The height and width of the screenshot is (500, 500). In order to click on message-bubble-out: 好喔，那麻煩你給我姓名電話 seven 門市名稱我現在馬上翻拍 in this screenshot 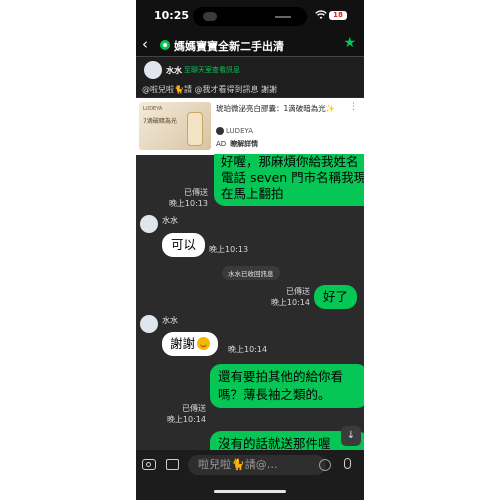, I will do `click(289, 180)`.